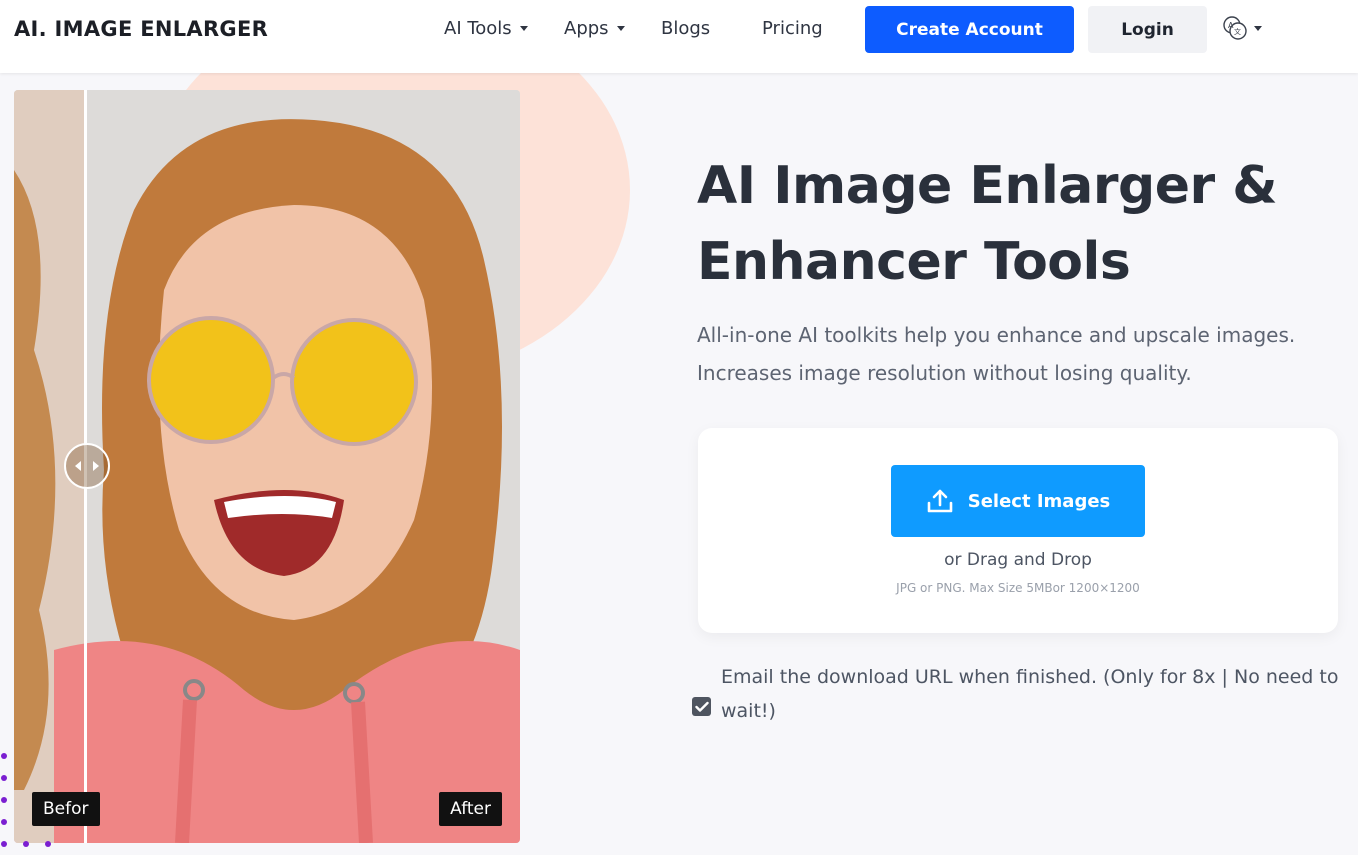  I want to click on email-option-text-line-2: wait!), so click(748, 711).